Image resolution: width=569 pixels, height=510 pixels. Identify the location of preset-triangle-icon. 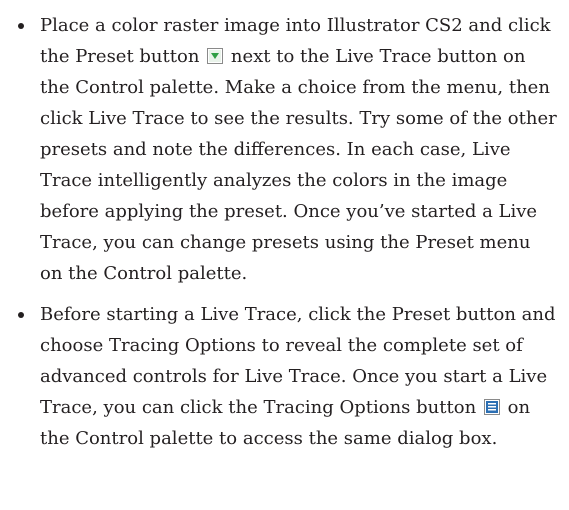
(215, 56).